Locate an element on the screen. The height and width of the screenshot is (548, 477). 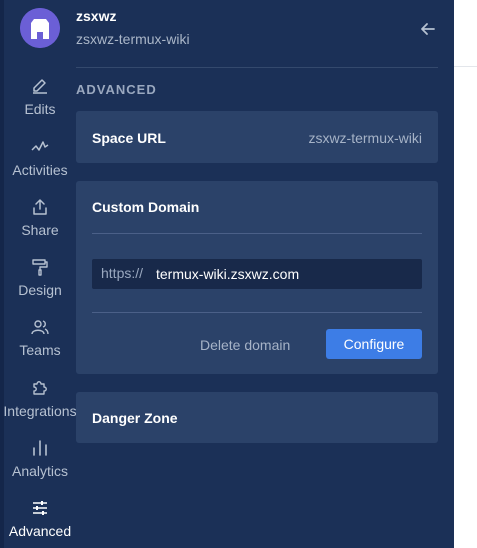
space-url-card: Space URL zsxwz-termux-wiki is located at coordinates (257, 137).